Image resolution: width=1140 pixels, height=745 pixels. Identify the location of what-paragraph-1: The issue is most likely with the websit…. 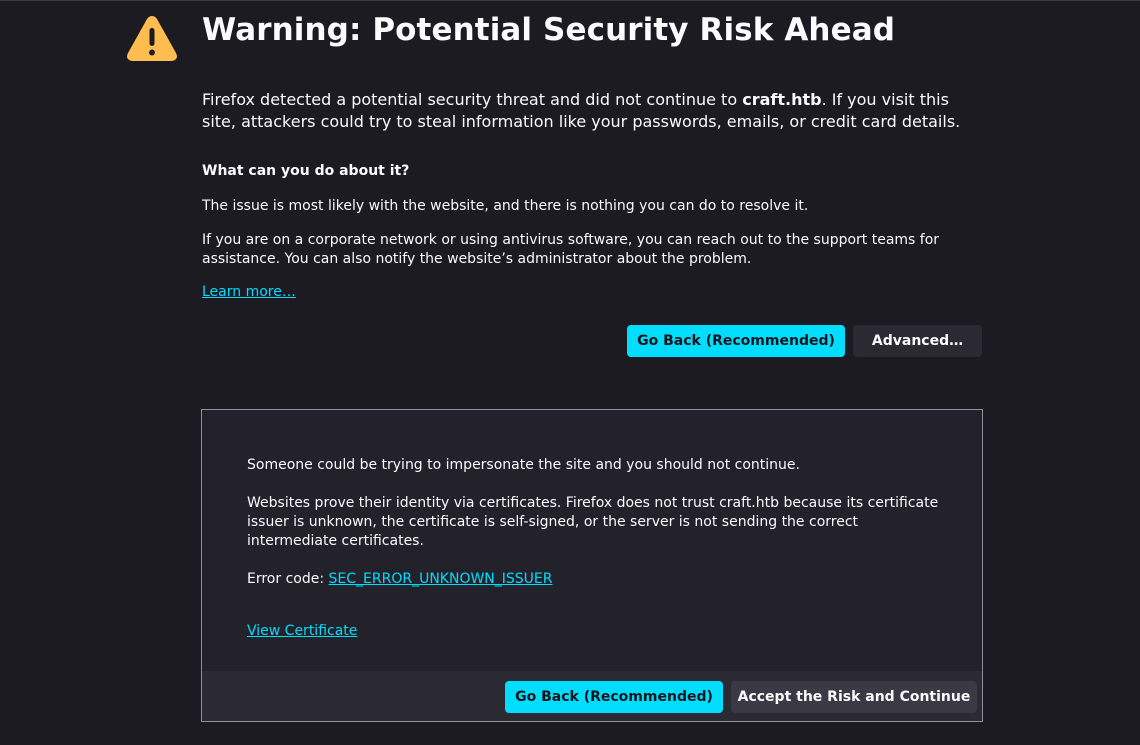
(505, 206).